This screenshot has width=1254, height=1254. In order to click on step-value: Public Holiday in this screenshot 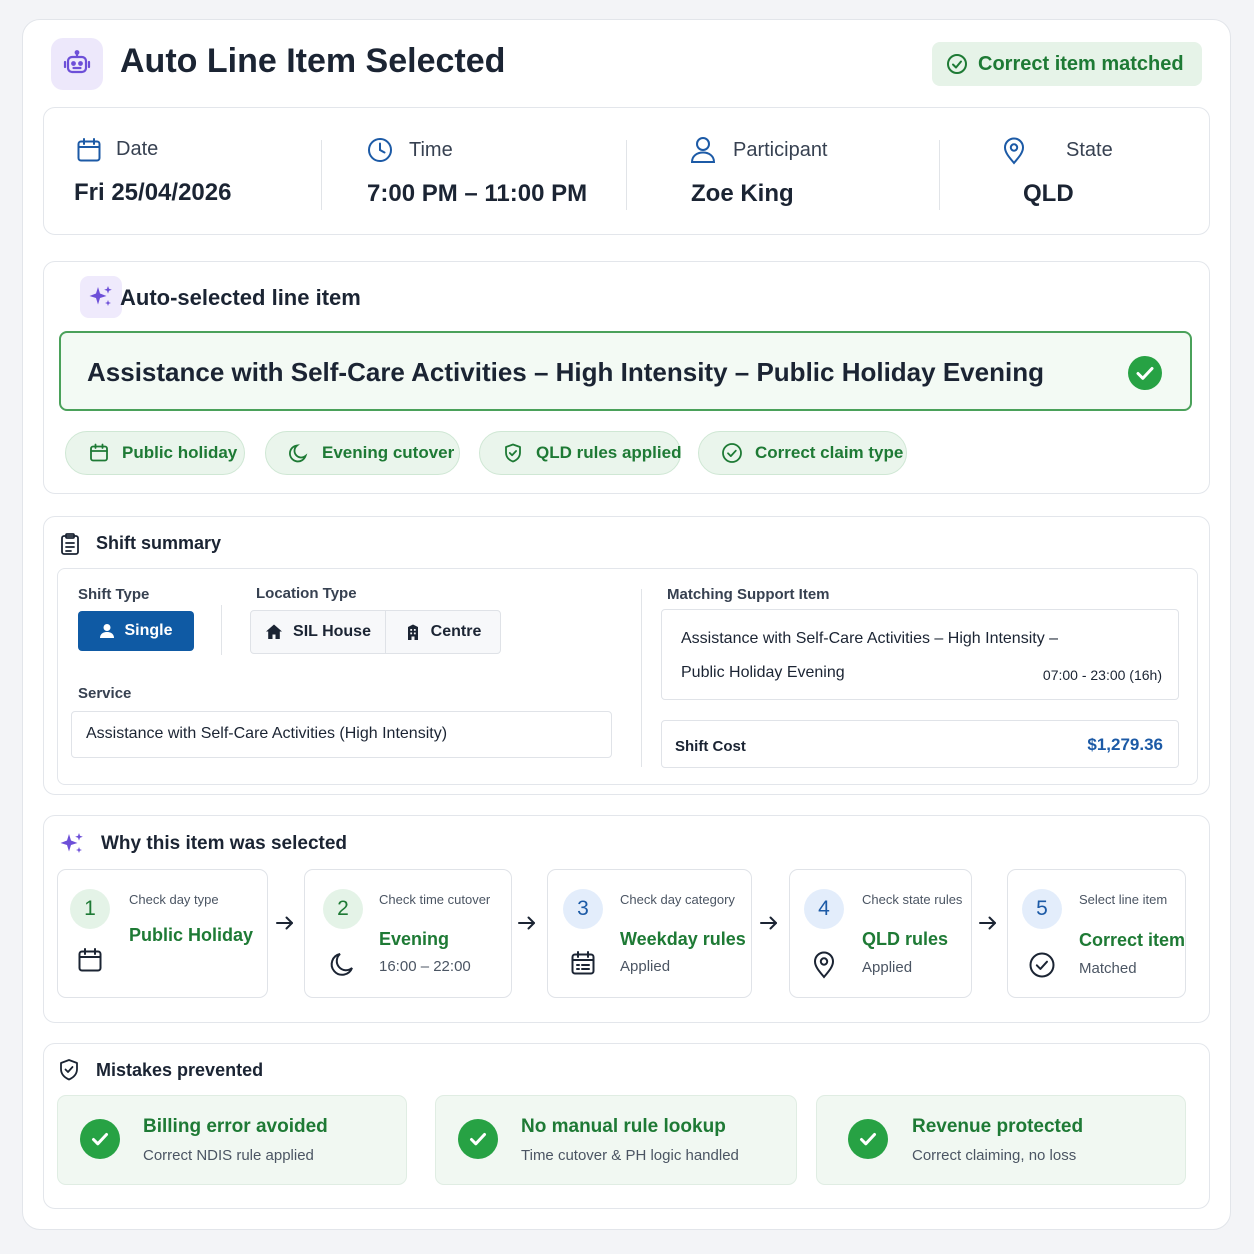, I will do `click(191, 935)`.